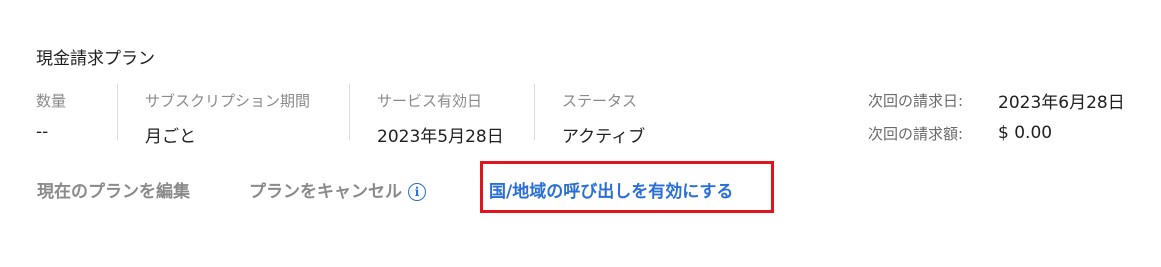  I want to click on billing-summary: 次回の請求日: 2023年6月28日 次回の請求額: $ 0.00, so click(996, 117).